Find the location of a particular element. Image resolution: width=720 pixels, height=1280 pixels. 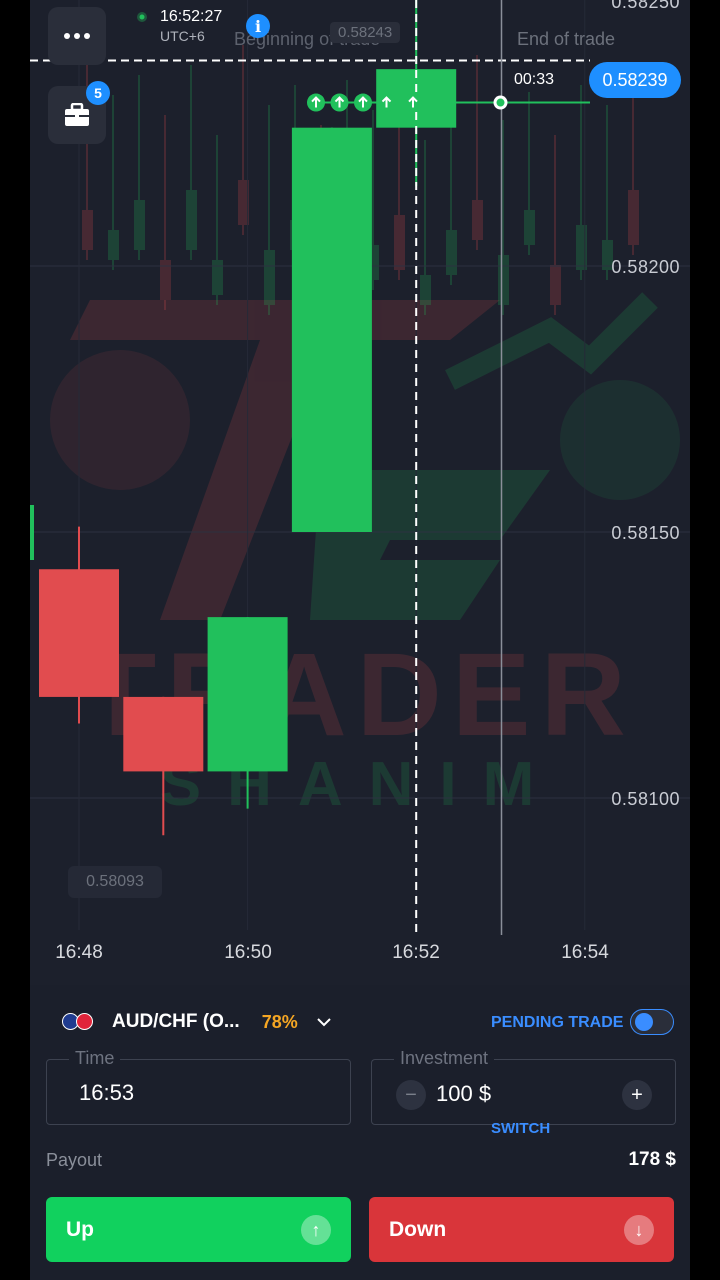

time-tick-label: 16:54 is located at coordinates (585, 952).